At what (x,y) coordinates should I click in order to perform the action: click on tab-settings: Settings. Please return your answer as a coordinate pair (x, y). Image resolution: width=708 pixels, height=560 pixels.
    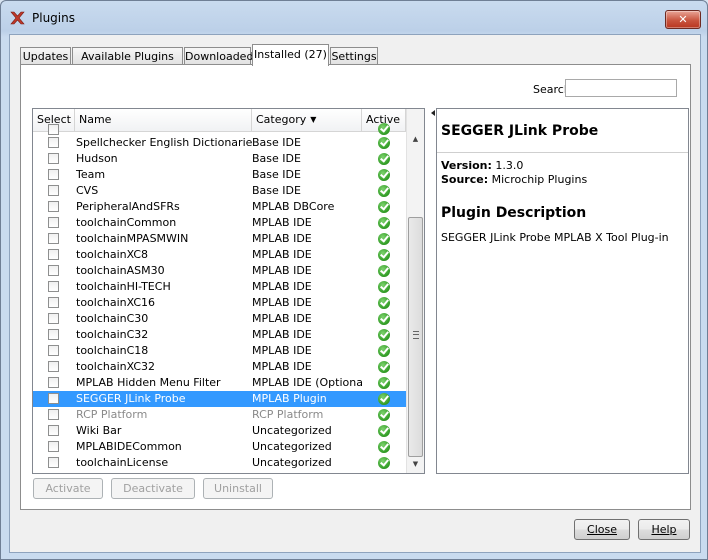
    Looking at the image, I should click on (354, 55).